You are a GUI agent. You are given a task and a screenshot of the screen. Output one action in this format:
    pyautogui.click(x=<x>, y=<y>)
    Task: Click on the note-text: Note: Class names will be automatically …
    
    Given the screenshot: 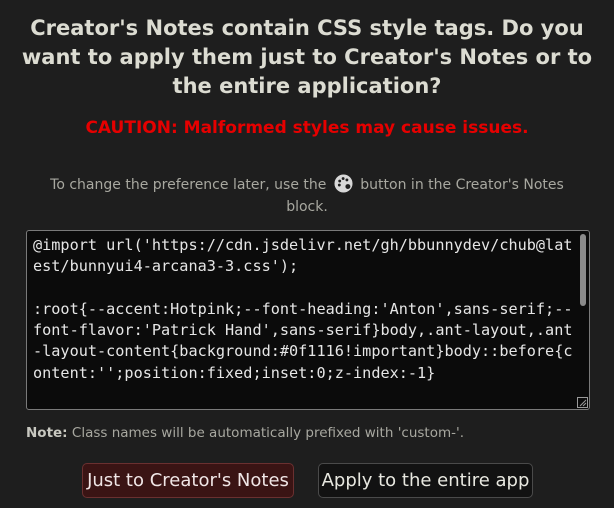 What is the action you would take?
    pyautogui.click(x=245, y=433)
    